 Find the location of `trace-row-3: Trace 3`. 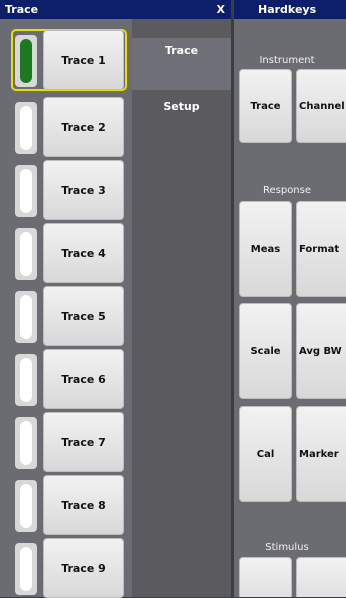

trace-row-3: Trace 3 is located at coordinates (69, 190).